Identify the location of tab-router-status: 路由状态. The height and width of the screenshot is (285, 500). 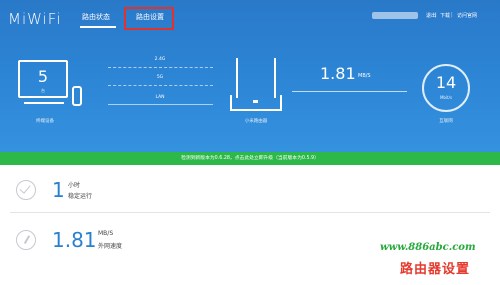
(96, 17).